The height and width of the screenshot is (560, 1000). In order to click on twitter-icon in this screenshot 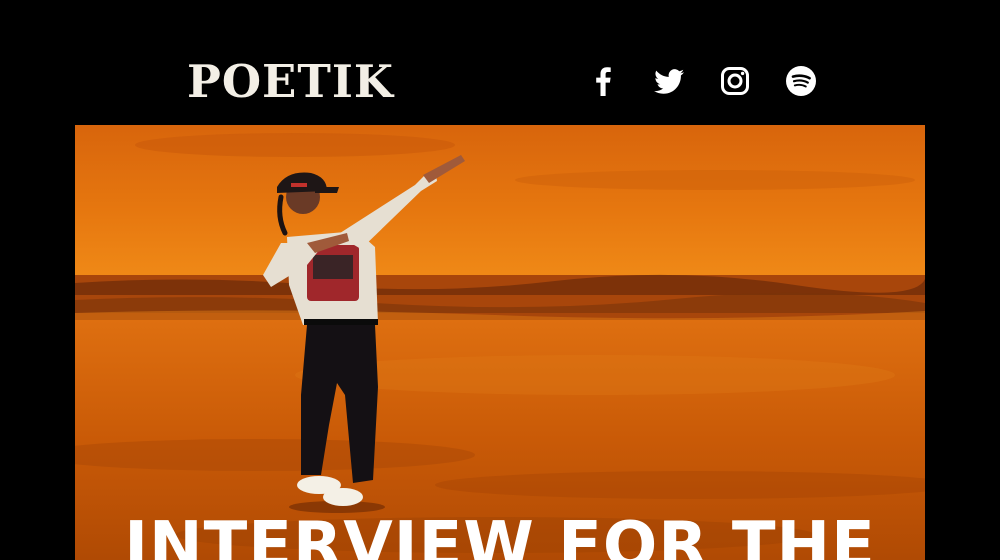, I will do `click(669, 81)`.